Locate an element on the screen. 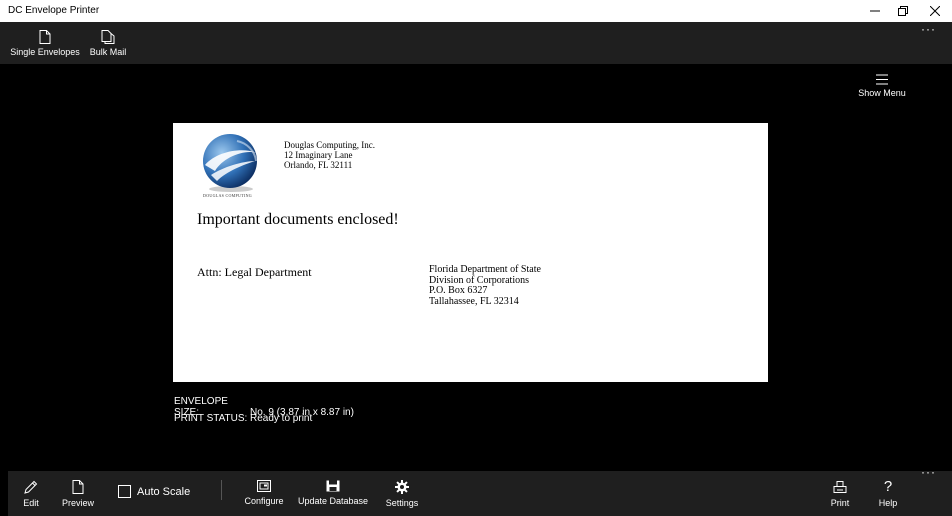 This screenshot has height=516, width=952. document-icon is located at coordinates (45, 37).